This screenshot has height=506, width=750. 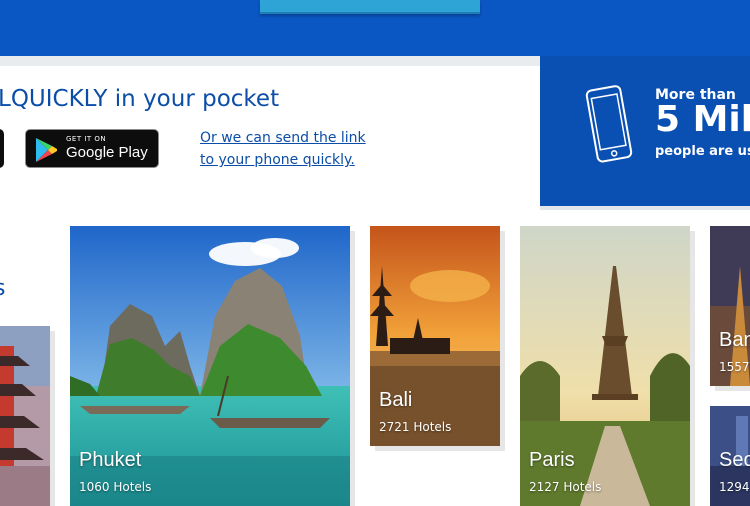 I want to click on destinations-heading: s, so click(x=2, y=288).